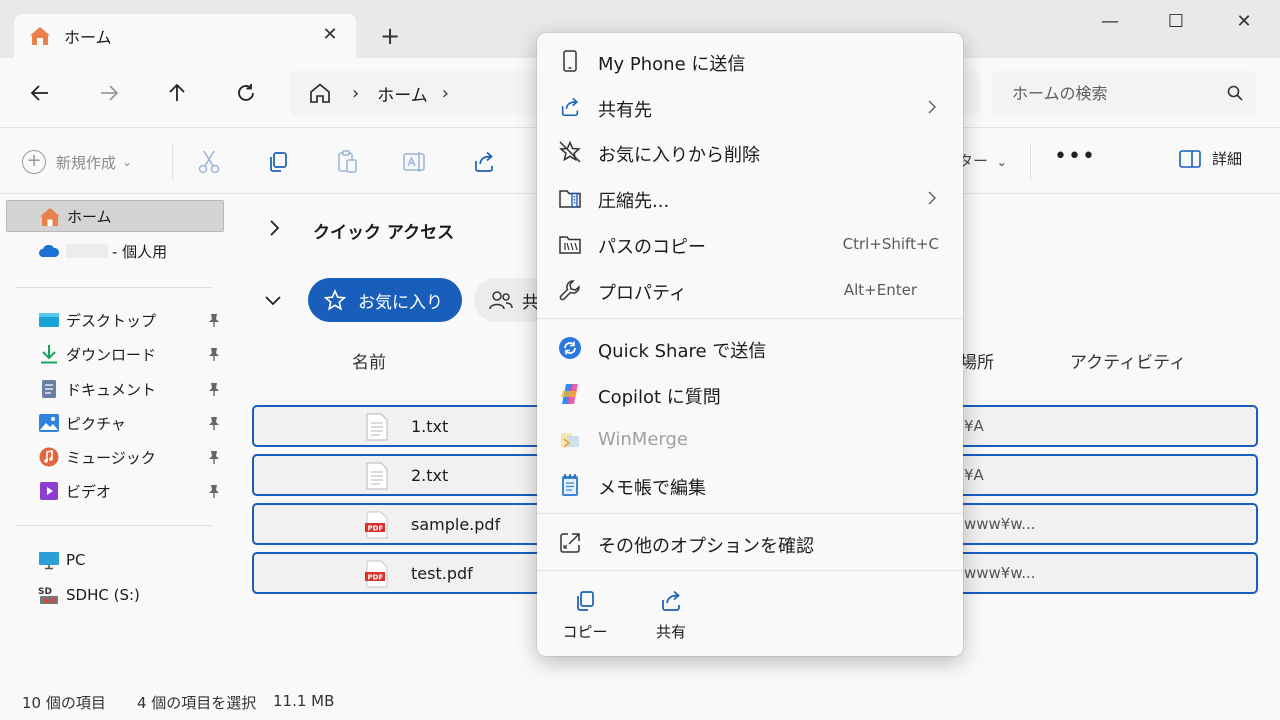 Image resolution: width=1280 pixels, height=720 pixels. Describe the element at coordinates (49, 491) in the screenshot. I see `videos-icon` at that location.